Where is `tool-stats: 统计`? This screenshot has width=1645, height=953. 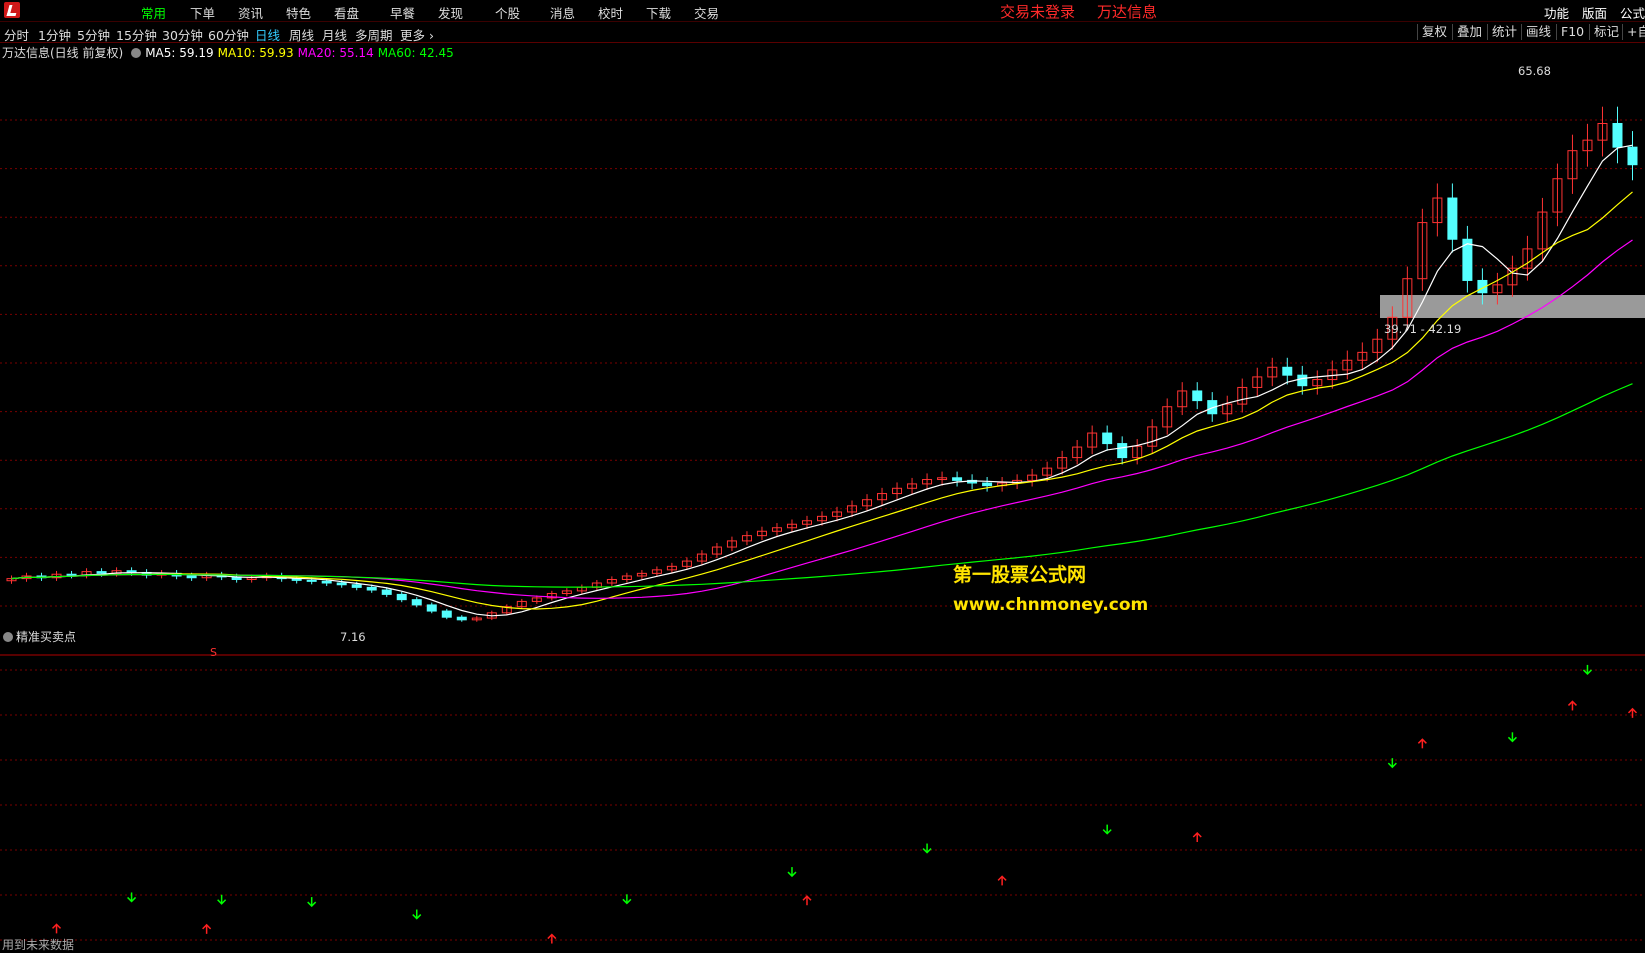
tool-stats: 统计 is located at coordinates (1504, 32).